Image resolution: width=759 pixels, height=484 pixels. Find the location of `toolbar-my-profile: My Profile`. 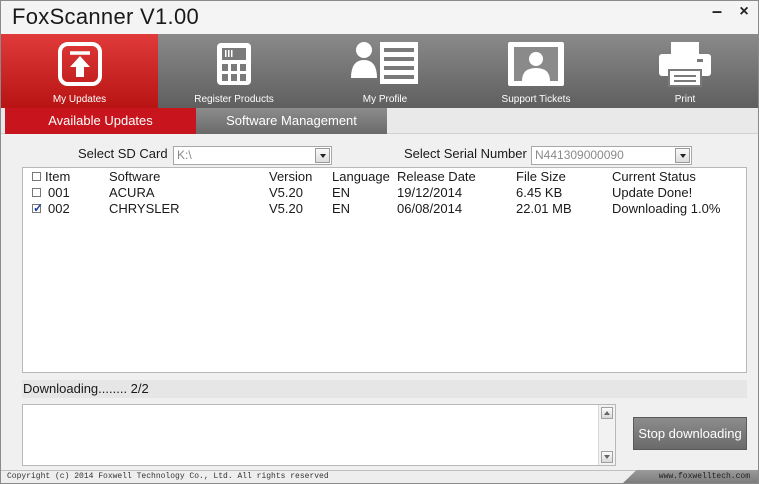

toolbar-my-profile: My Profile is located at coordinates (385, 71).